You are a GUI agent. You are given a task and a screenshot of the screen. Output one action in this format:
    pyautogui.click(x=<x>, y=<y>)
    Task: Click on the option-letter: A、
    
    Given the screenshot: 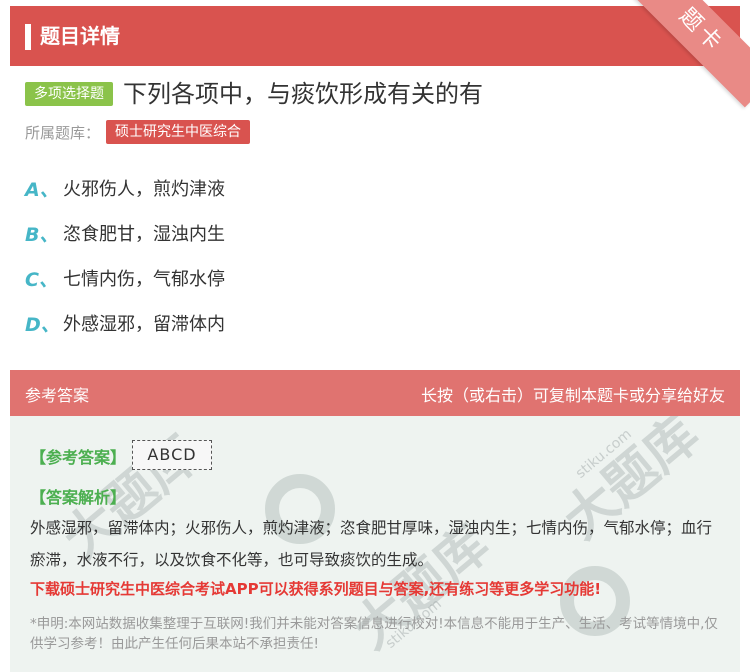 What is the action you would take?
    pyautogui.click(x=42, y=189)
    